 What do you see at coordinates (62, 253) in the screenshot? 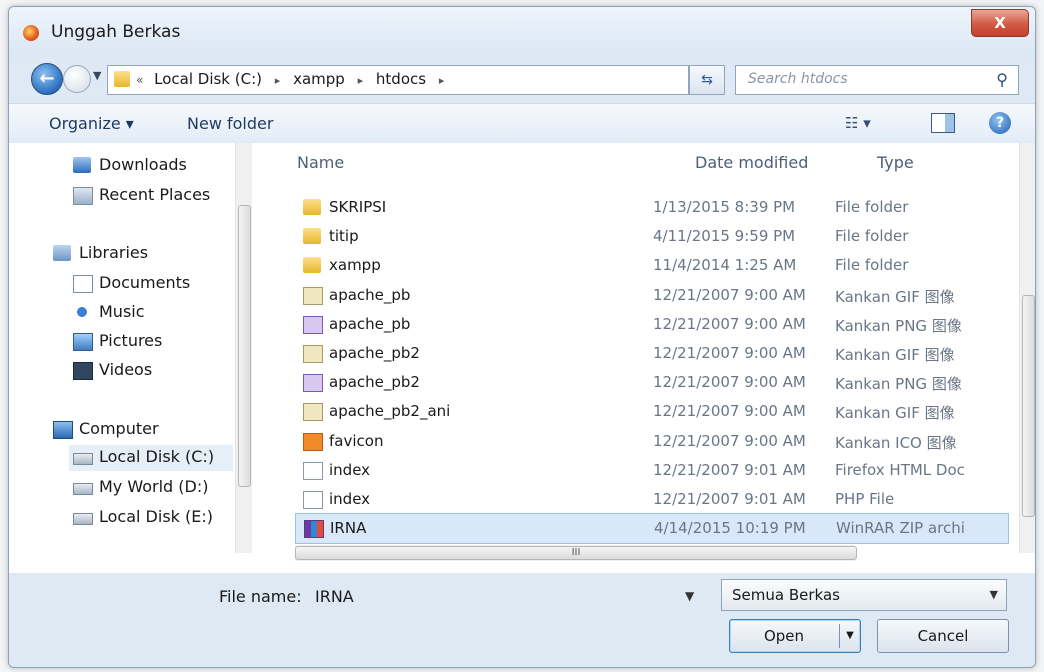
I see `libraries-icon` at bounding box center [62, 253].